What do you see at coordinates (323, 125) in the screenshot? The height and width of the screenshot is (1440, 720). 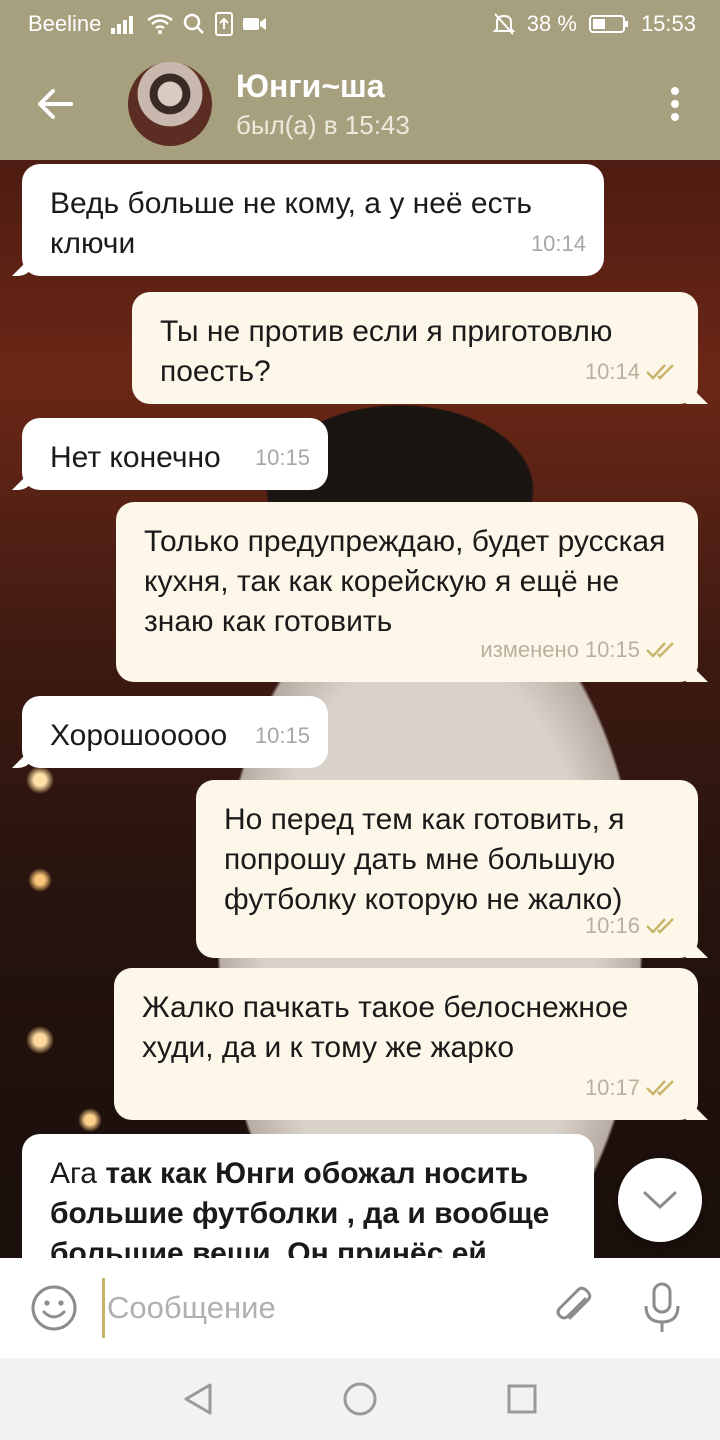 I see `last-seen-status: был(а) в 15:43` at bounding box center [323, 125].